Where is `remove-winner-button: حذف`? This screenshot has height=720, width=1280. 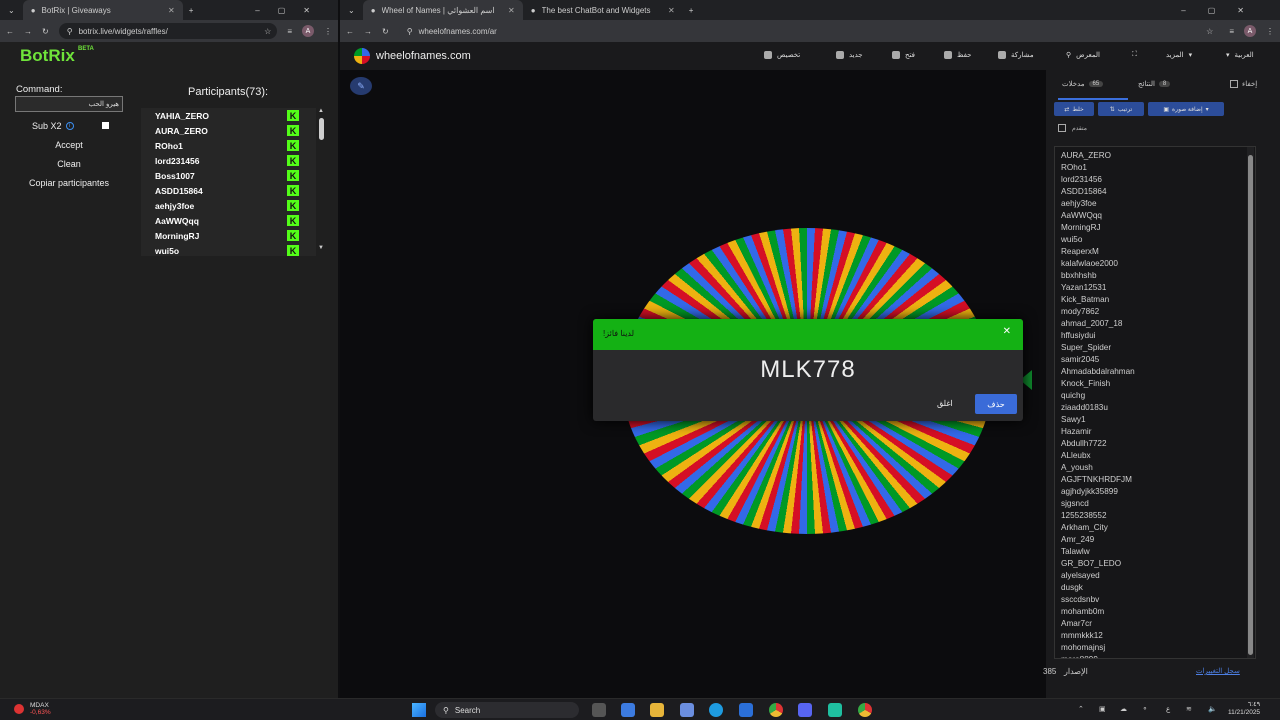
remove-winner-button: حذف is located at coordinates (996, 404).